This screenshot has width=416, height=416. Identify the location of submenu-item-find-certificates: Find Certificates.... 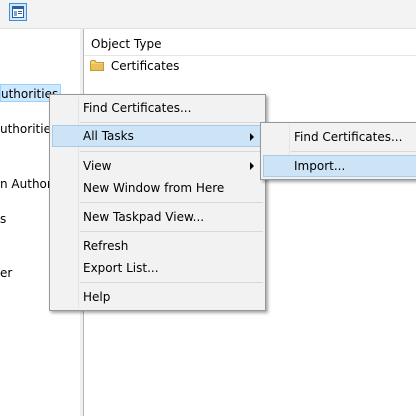
(339, 137).